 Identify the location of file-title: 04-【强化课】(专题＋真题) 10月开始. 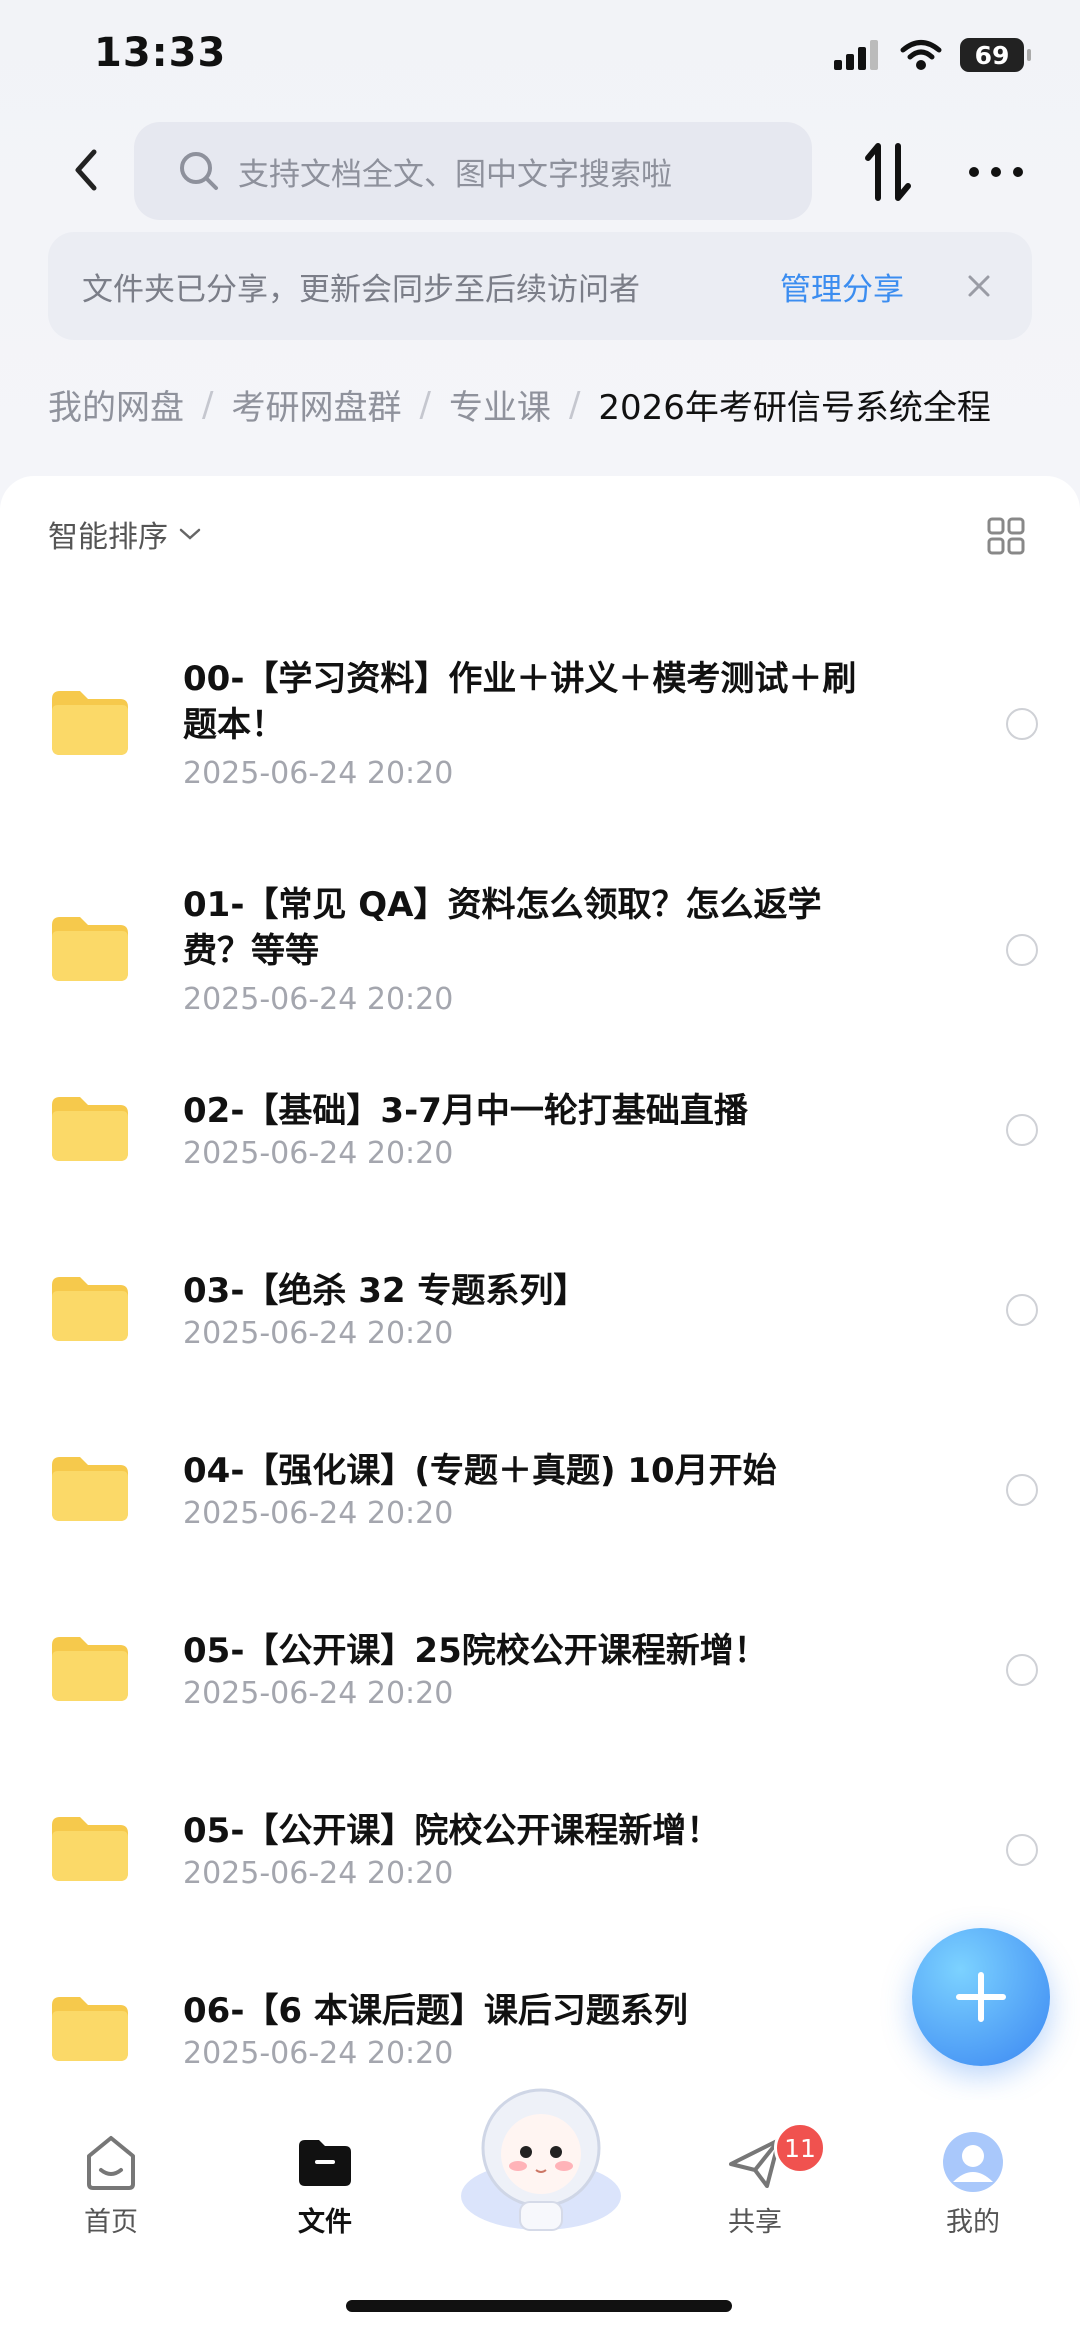
(480, 1471).